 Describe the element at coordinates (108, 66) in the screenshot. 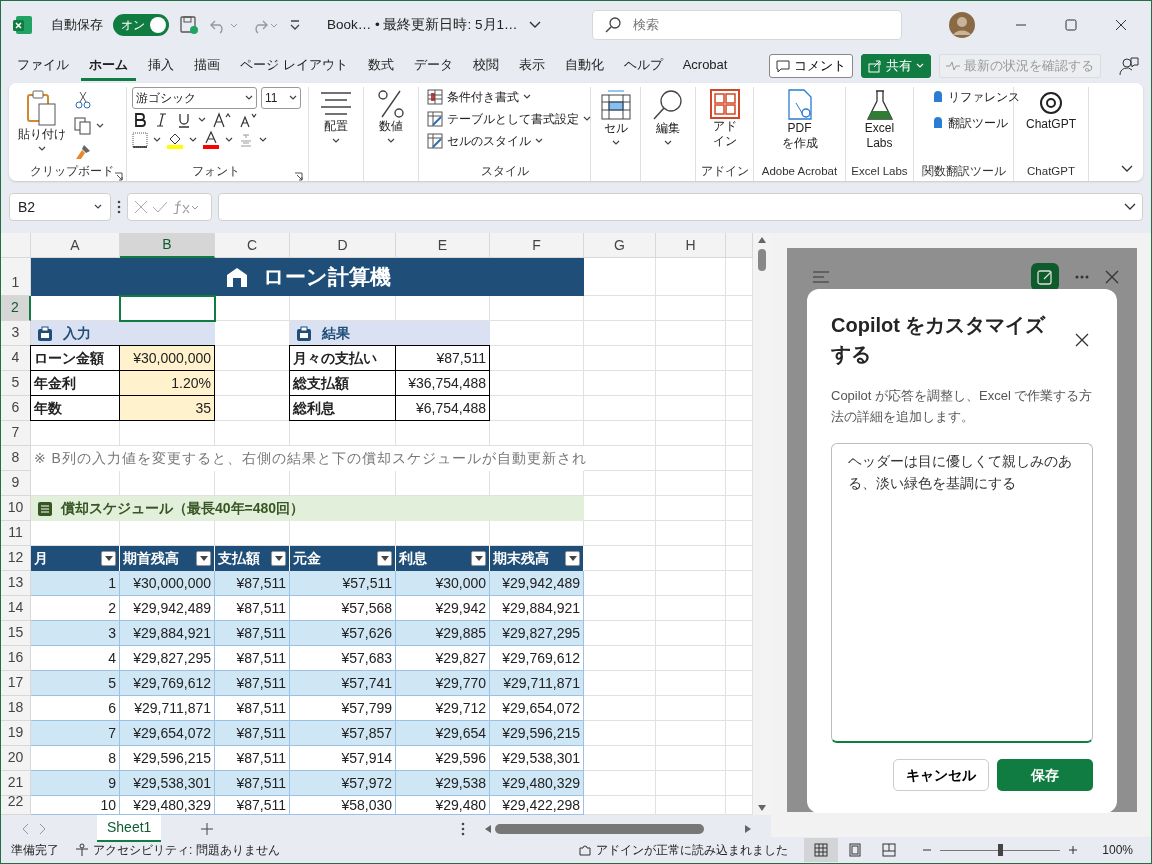

I see `menu-tab: ホーム` at that location.